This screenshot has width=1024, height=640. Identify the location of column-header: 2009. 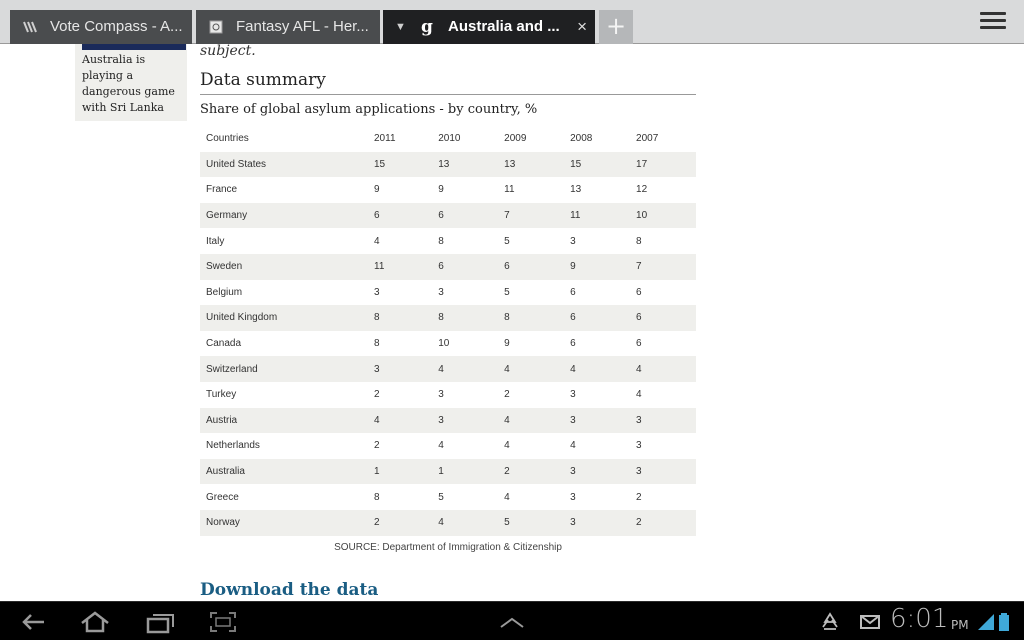
(515, 139).